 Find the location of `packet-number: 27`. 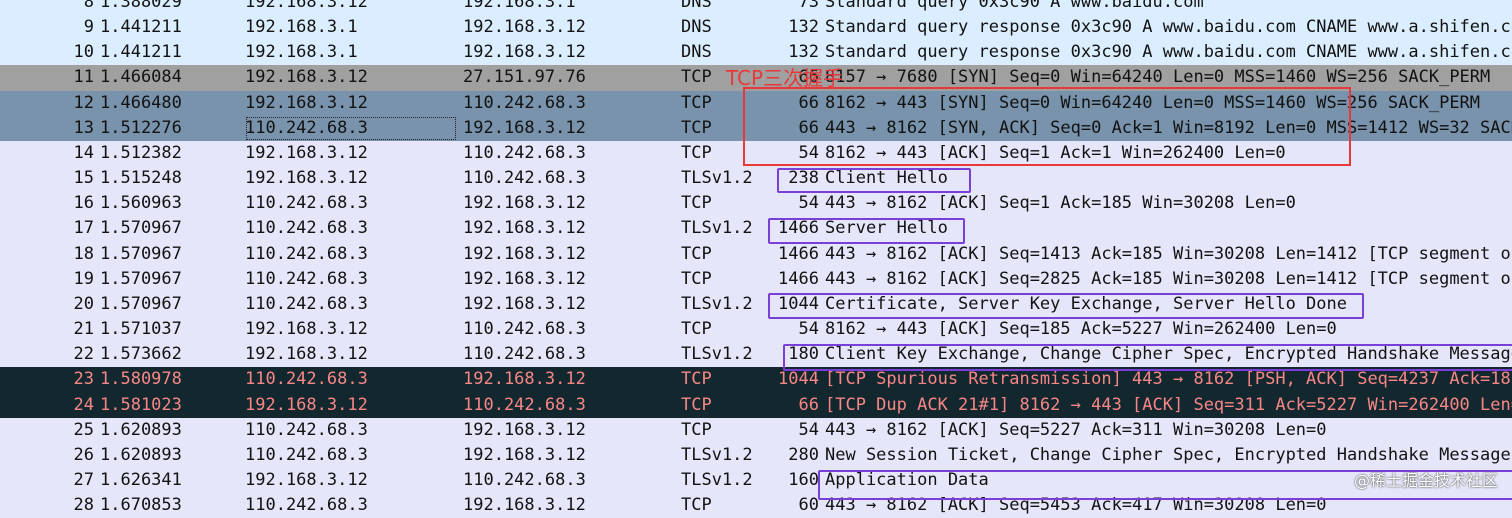

packet-number: 27 is located at coordinates (83, 479).